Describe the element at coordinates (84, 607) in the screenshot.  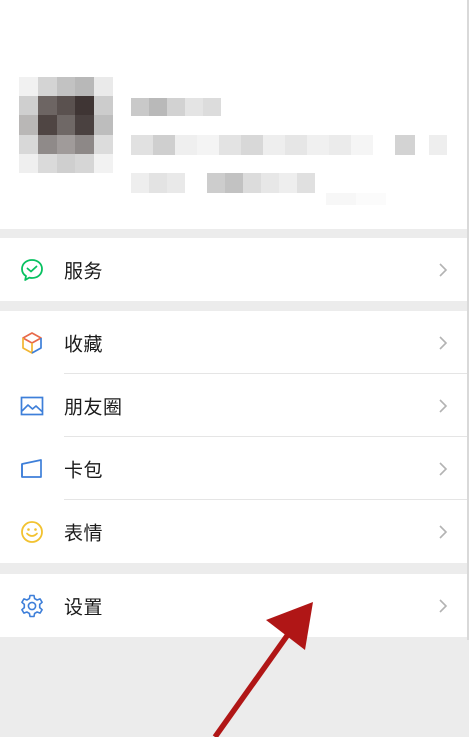
I see `menu-item-label: 设置` at that location.